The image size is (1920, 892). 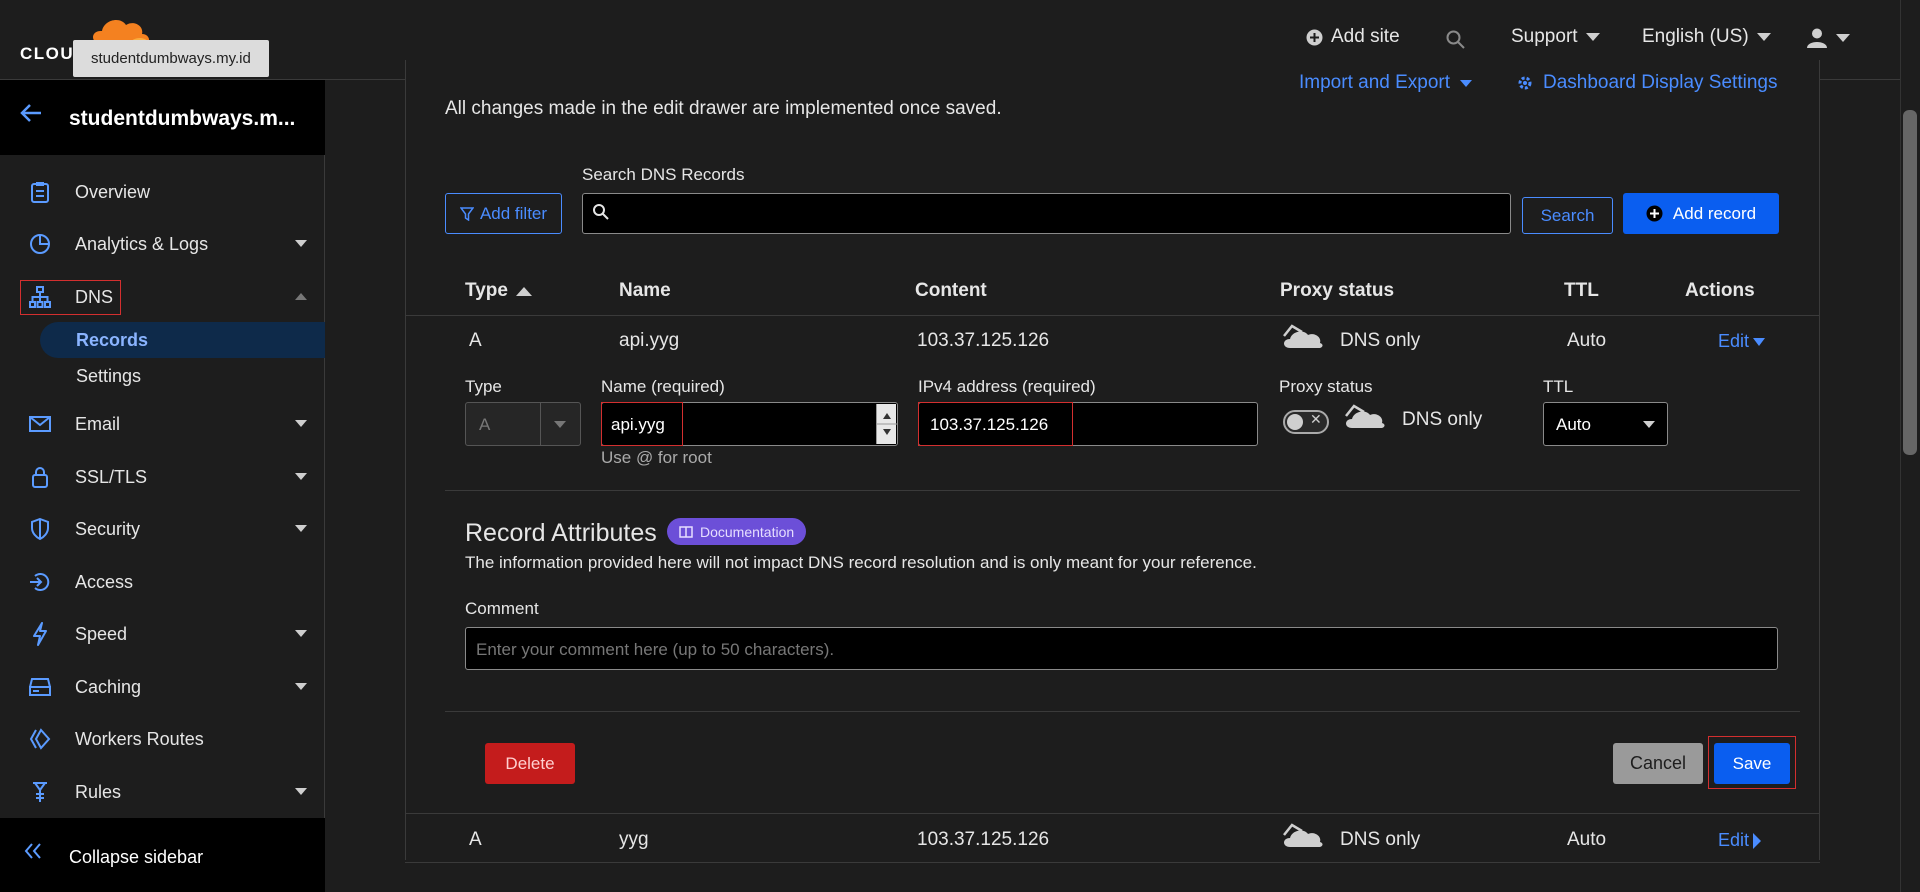 What do you see at coordinates (101, 633) in the screenshot?
I see `sidebar-item-label: Speed` at bounding box center [101, 633].